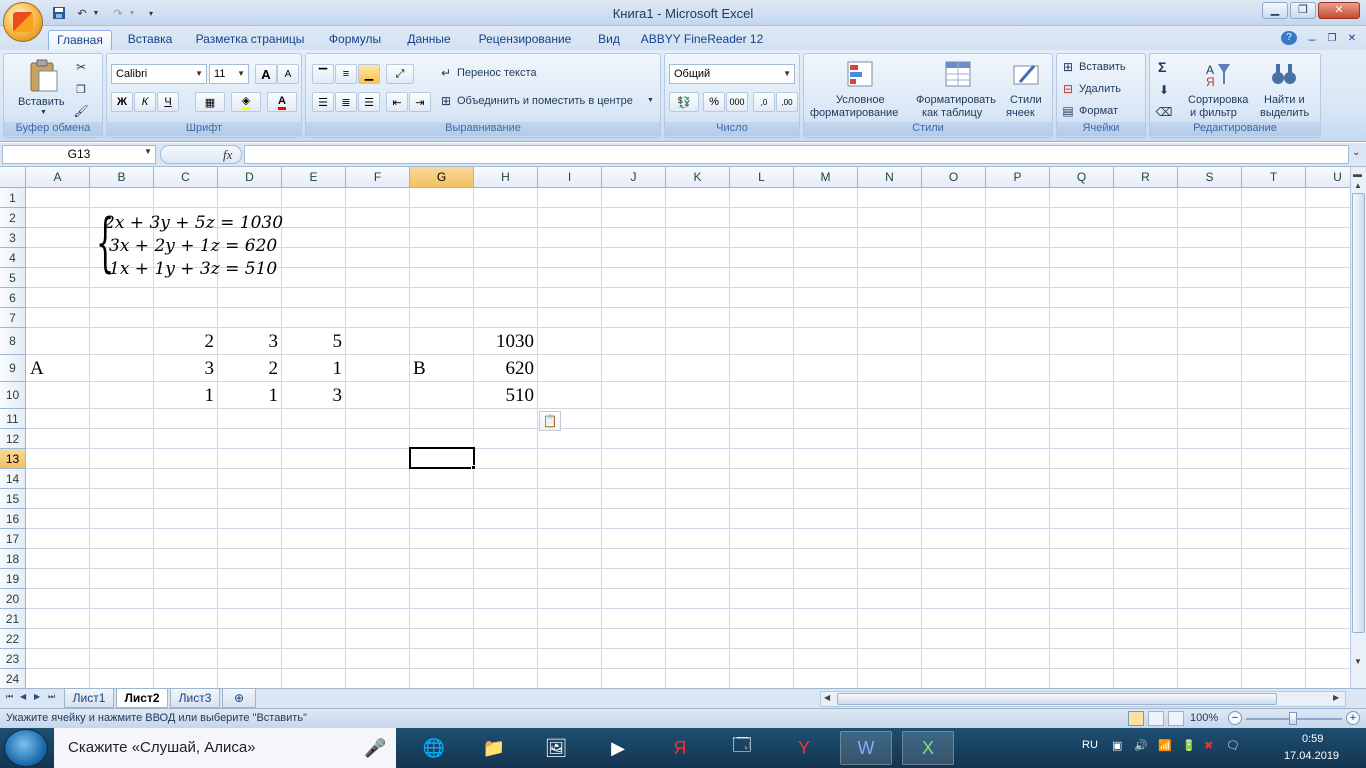 The height and width of the screenshot is (768, 1366). I want to click on help-icon: ?, so click(1289, 38).